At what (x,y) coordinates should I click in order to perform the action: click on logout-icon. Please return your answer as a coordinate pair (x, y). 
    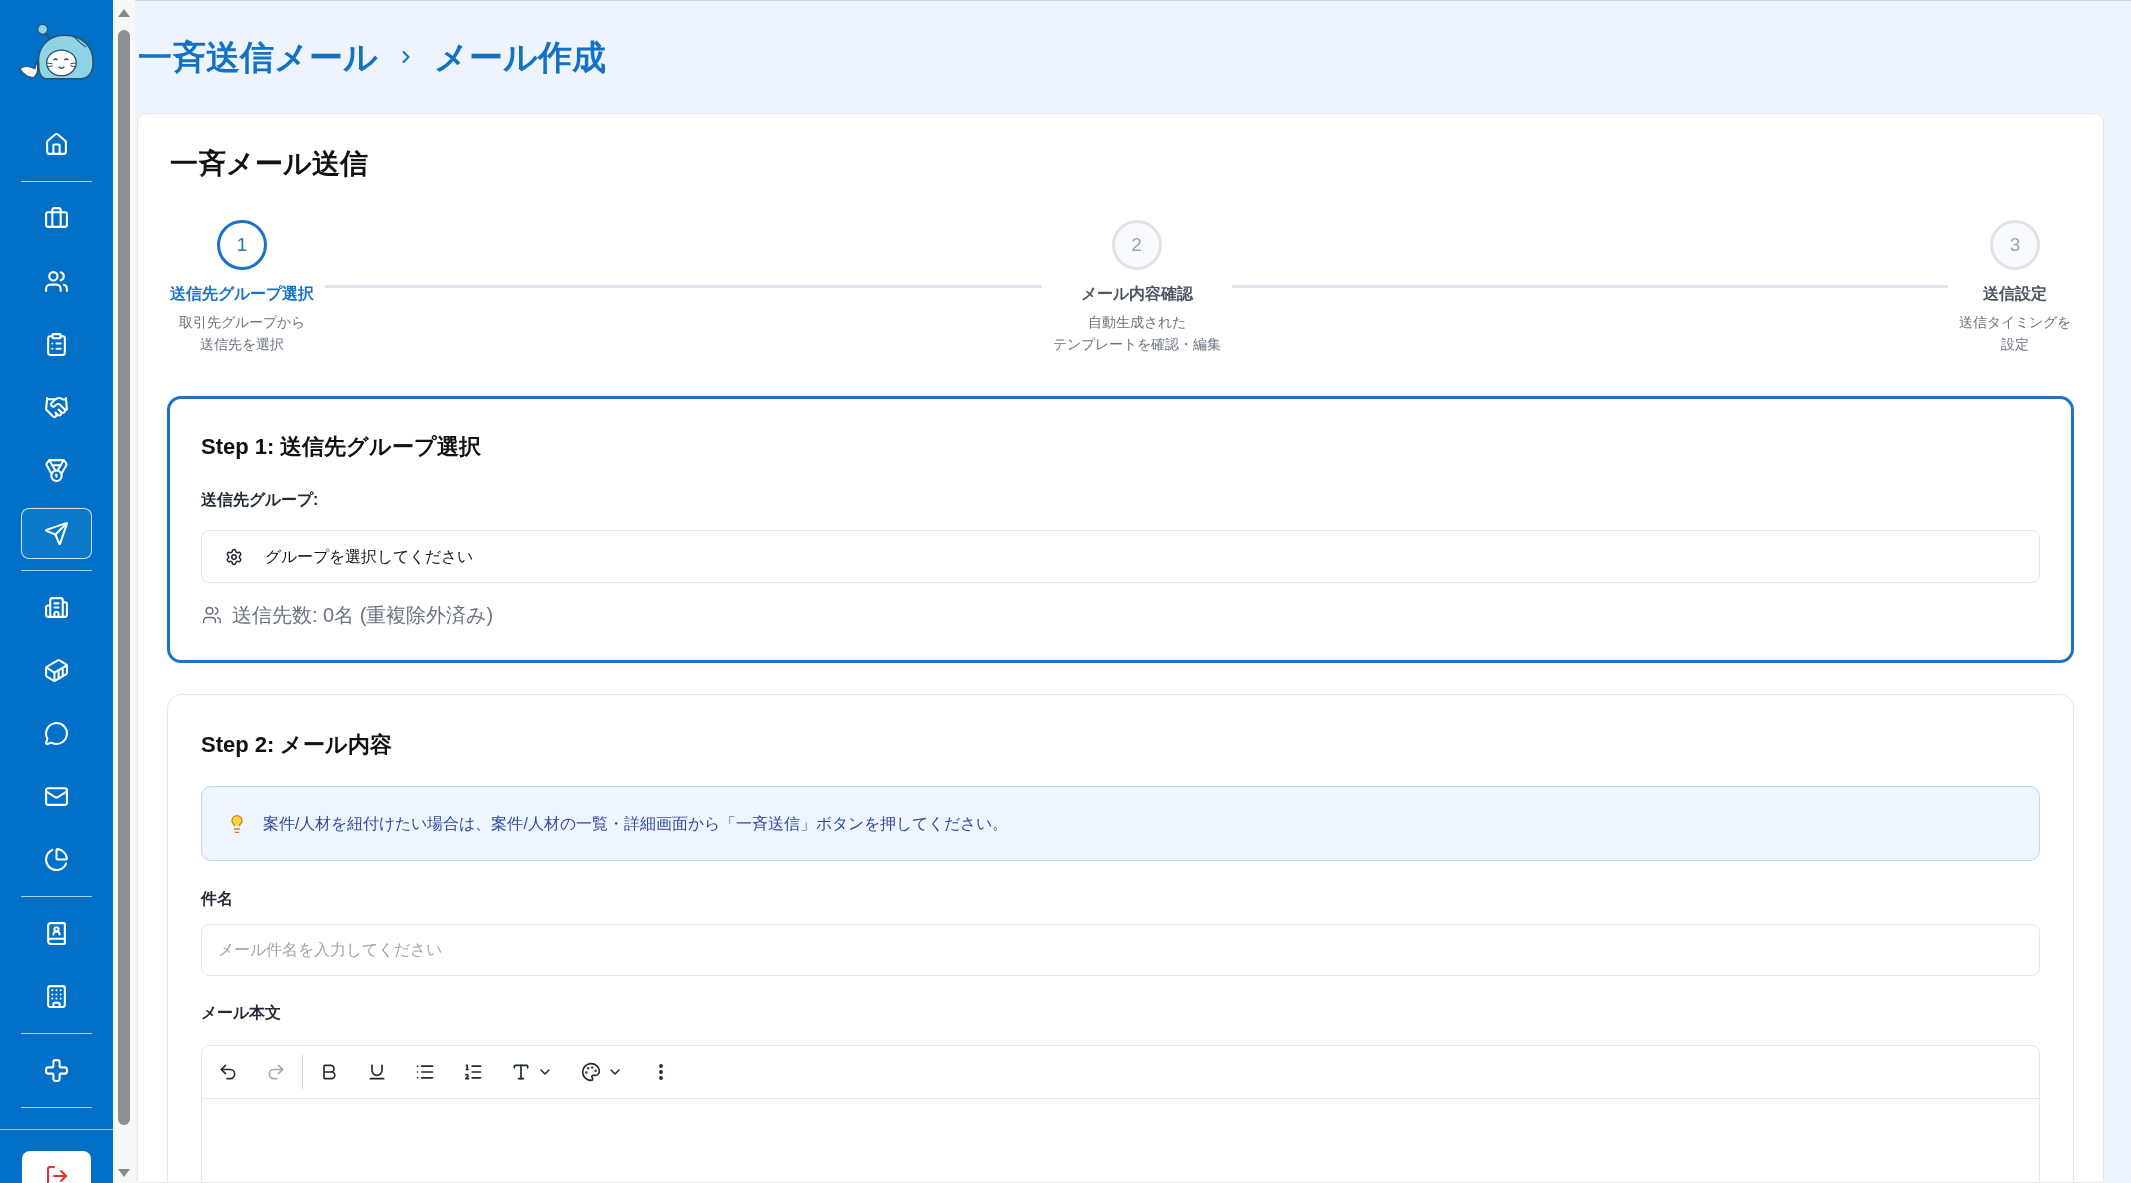
    Looking at the image, I should click on (56, 1173).